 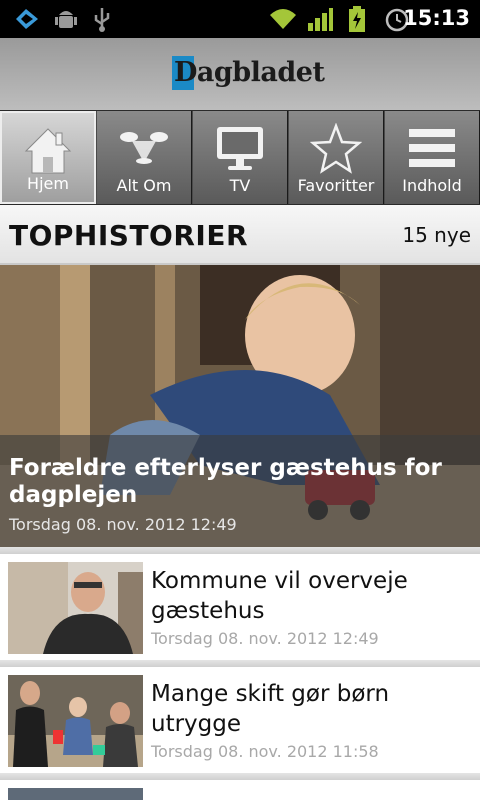 I want to click on nav-item-tv: TV, so click(x=240, y=157).